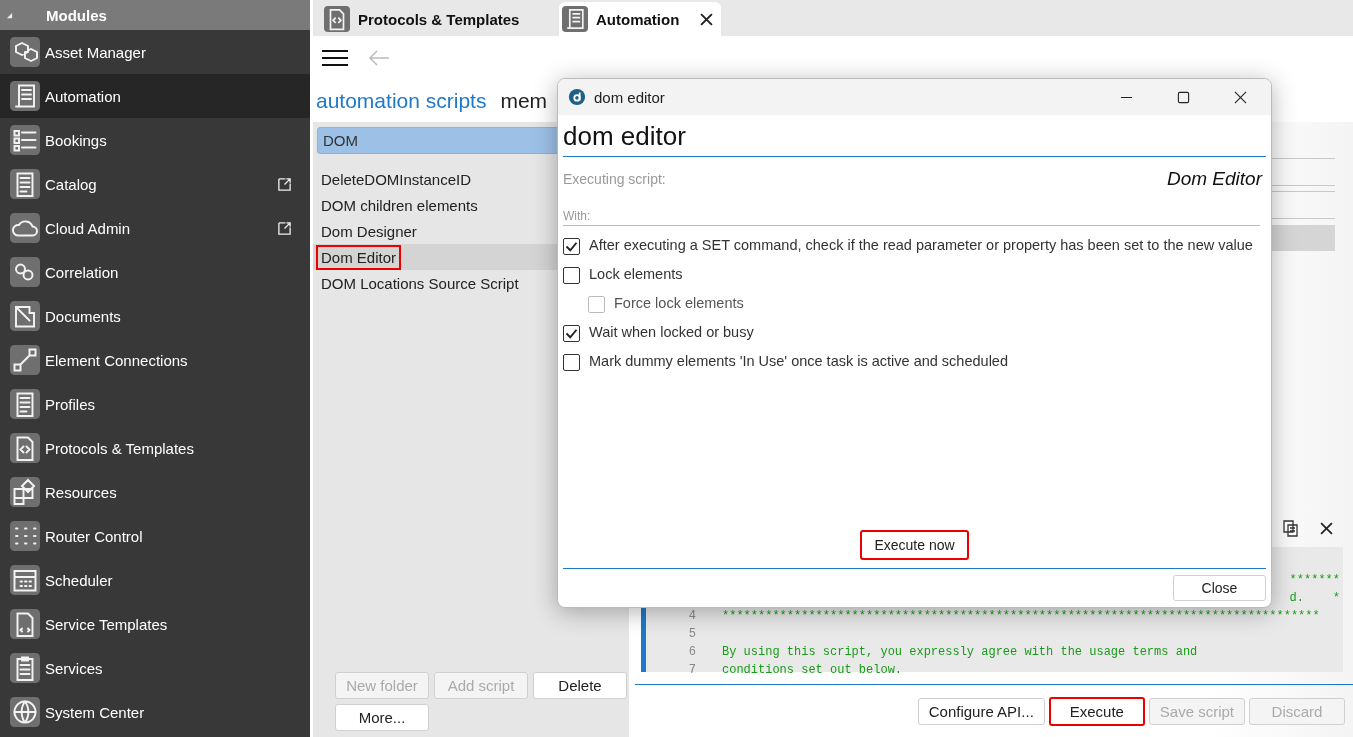  I want to click on line-number: 4, so click(691, 616).